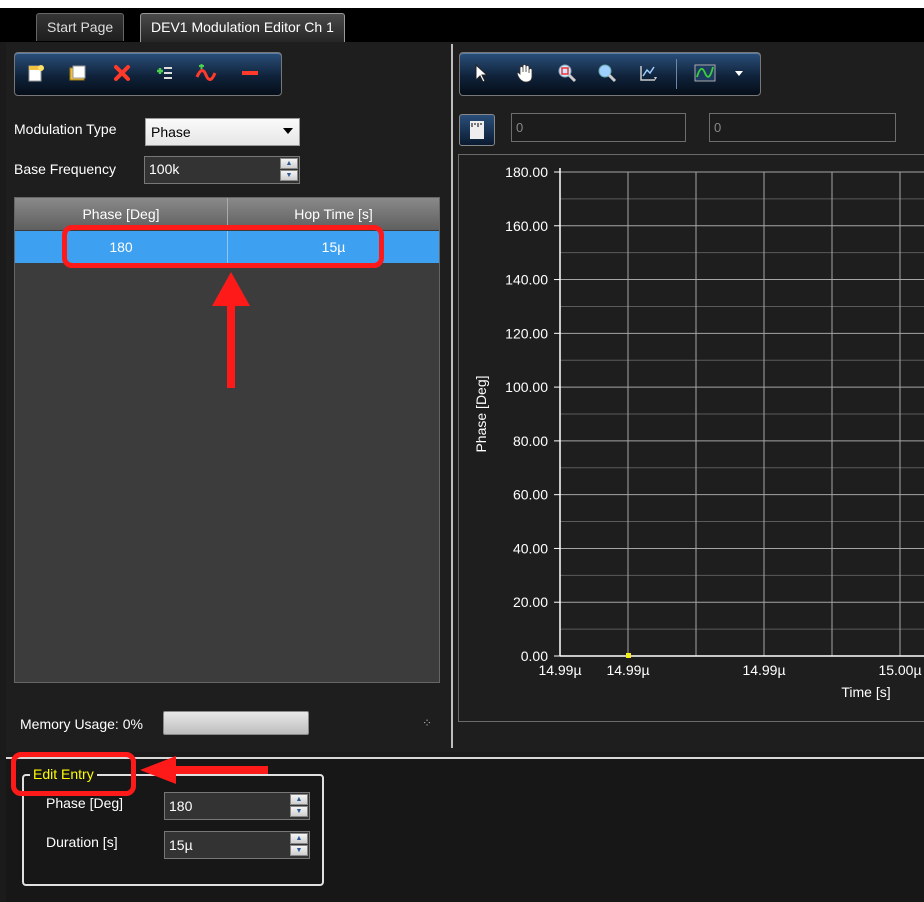 This screenshot has height=902, width=924. What do you see at coordinates (802, 127) in the screenshot?
I see `cursor-value-field-2: 0` at bounding box center [802, 127].